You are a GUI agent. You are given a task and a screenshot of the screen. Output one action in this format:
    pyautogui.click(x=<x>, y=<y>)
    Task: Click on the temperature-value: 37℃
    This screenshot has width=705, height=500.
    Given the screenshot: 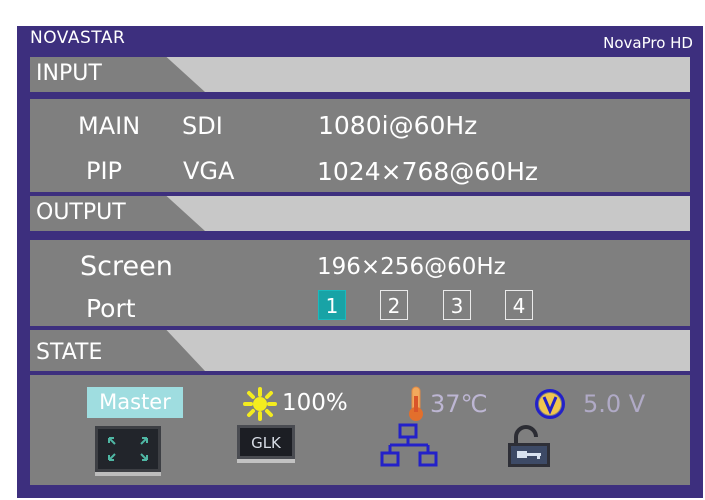 What is the action you would take?
    pyautogui.click(x=459, y=404)
    